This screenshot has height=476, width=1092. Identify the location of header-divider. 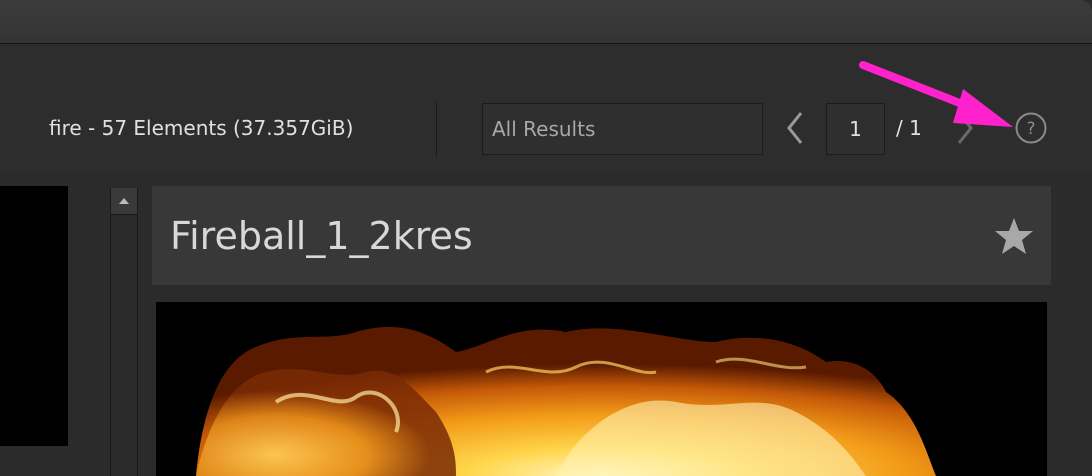
(436, 129).